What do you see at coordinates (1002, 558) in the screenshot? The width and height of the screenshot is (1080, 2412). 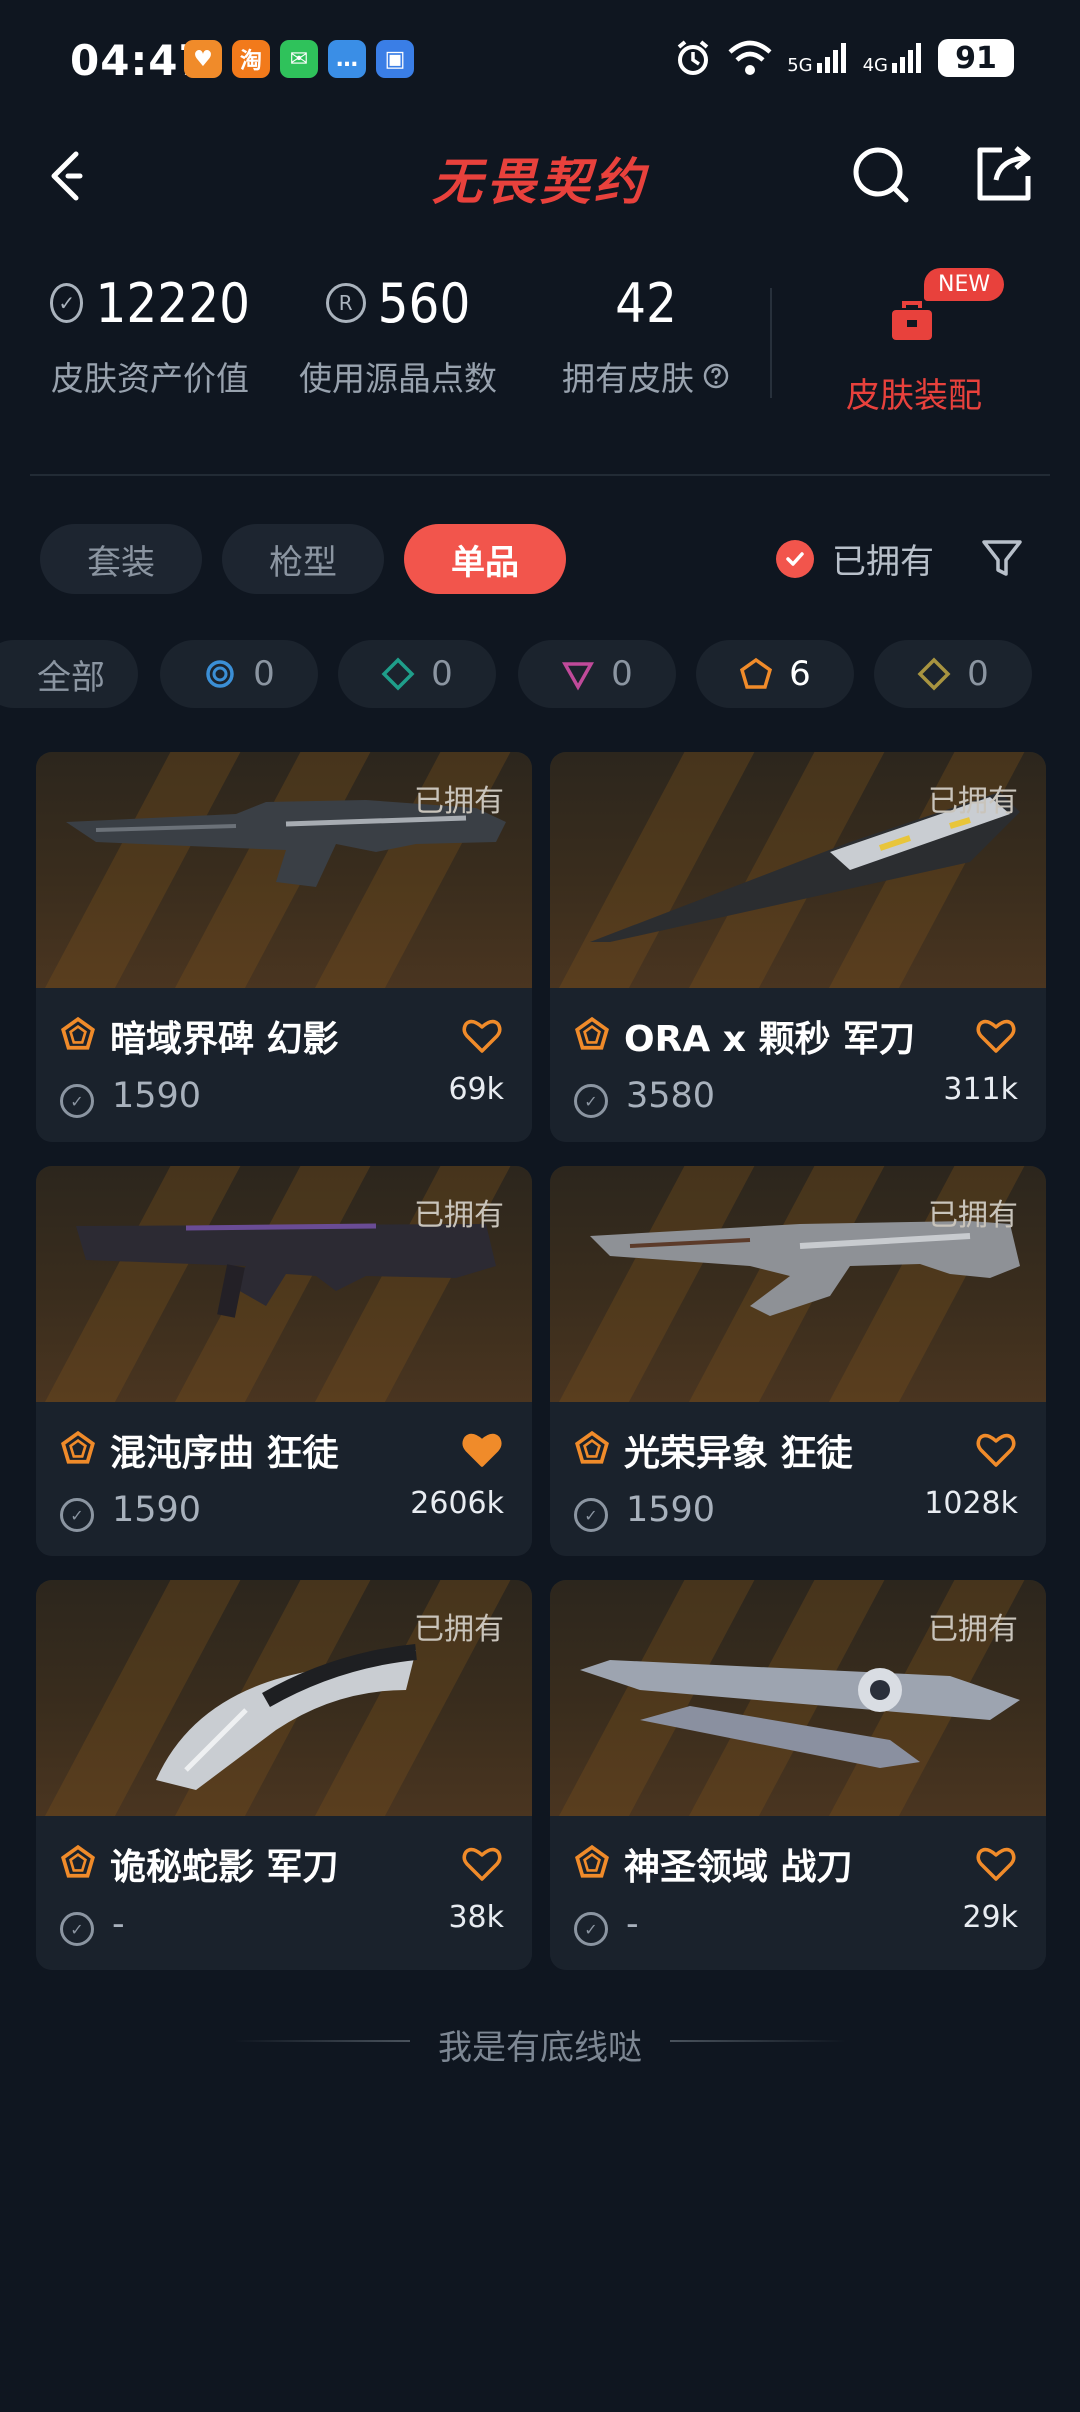 I see `filter-icon` at bounding box center [1002, 558].